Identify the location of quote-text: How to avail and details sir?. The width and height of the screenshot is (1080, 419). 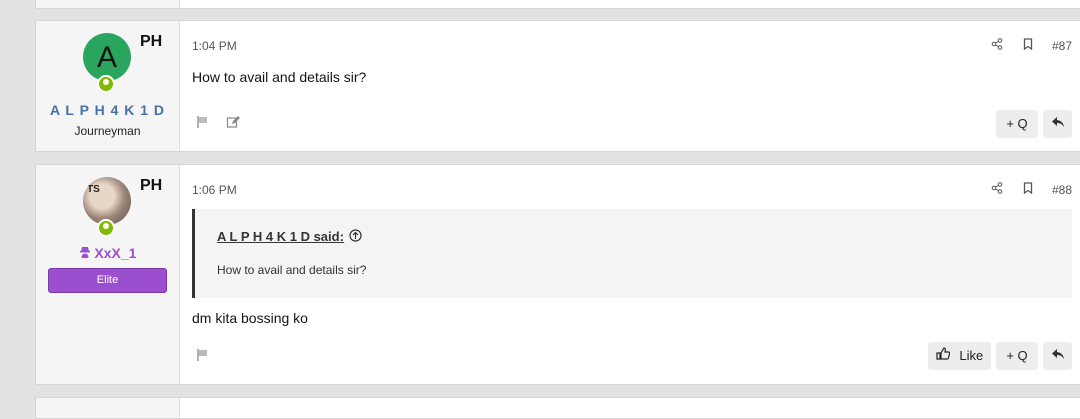
(292, 270).